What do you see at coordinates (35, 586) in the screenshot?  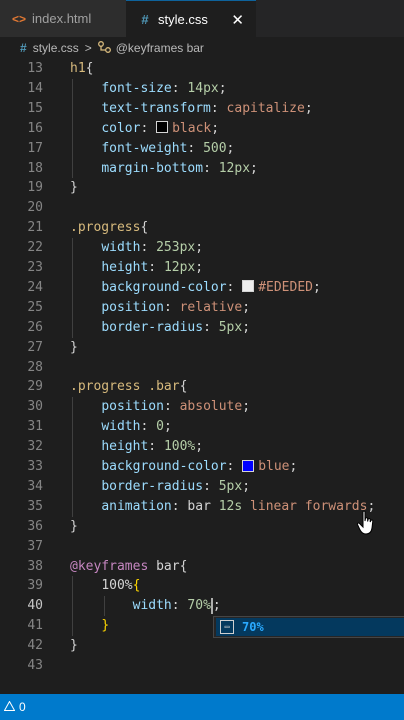 I see `line-number: 39` at bounding box center [35, 586].